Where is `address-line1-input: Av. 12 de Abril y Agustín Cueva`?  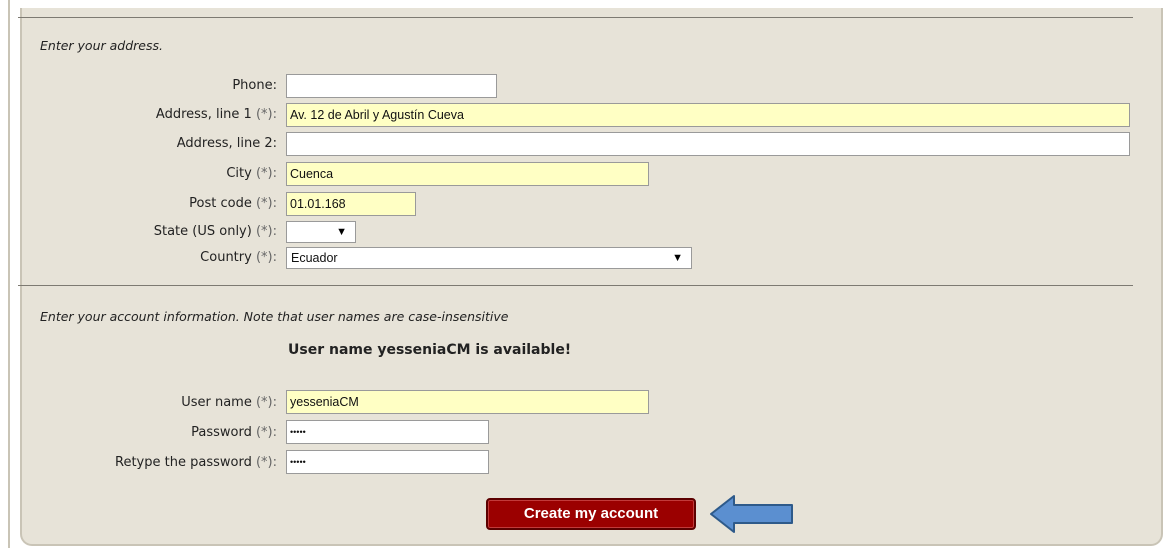 address-line1-input: Av. 12 de Abril y Agustín Cueva is located at coordinates (708, 115).